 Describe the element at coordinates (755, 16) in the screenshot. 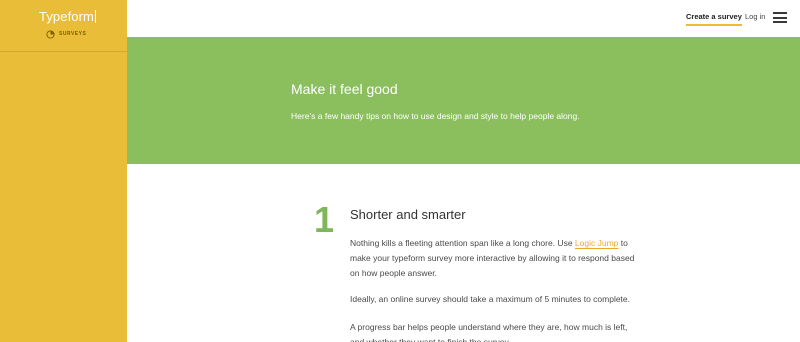

I see `login-link: Log in` at that location.